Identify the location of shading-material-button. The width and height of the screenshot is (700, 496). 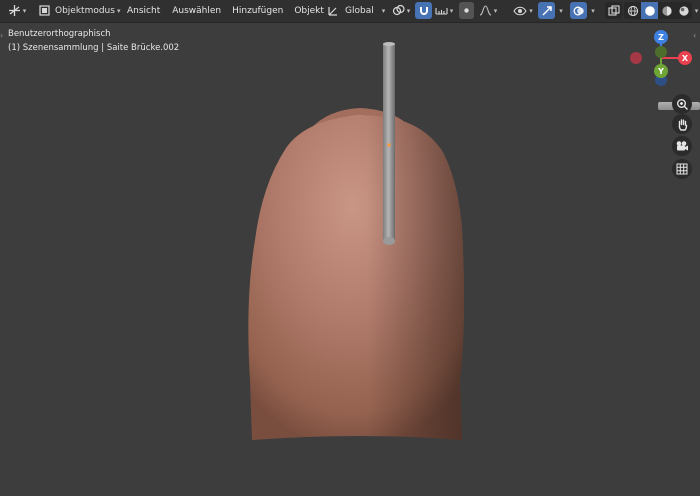
(666, 10).